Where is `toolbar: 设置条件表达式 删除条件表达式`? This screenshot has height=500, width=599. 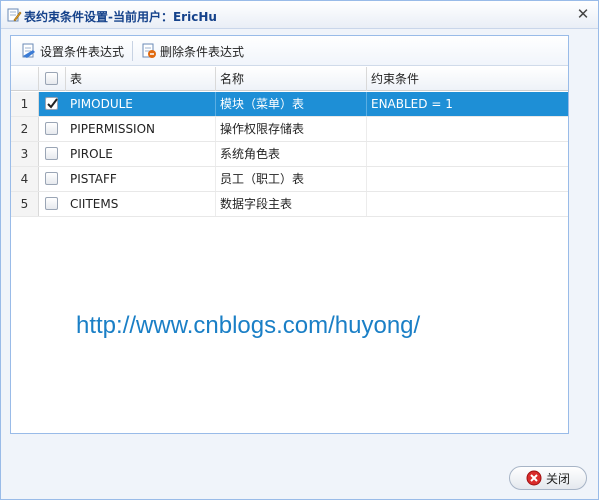 toolbar: 设置条件表达式 删除条件表达式 is located at coordinates (289, 51).